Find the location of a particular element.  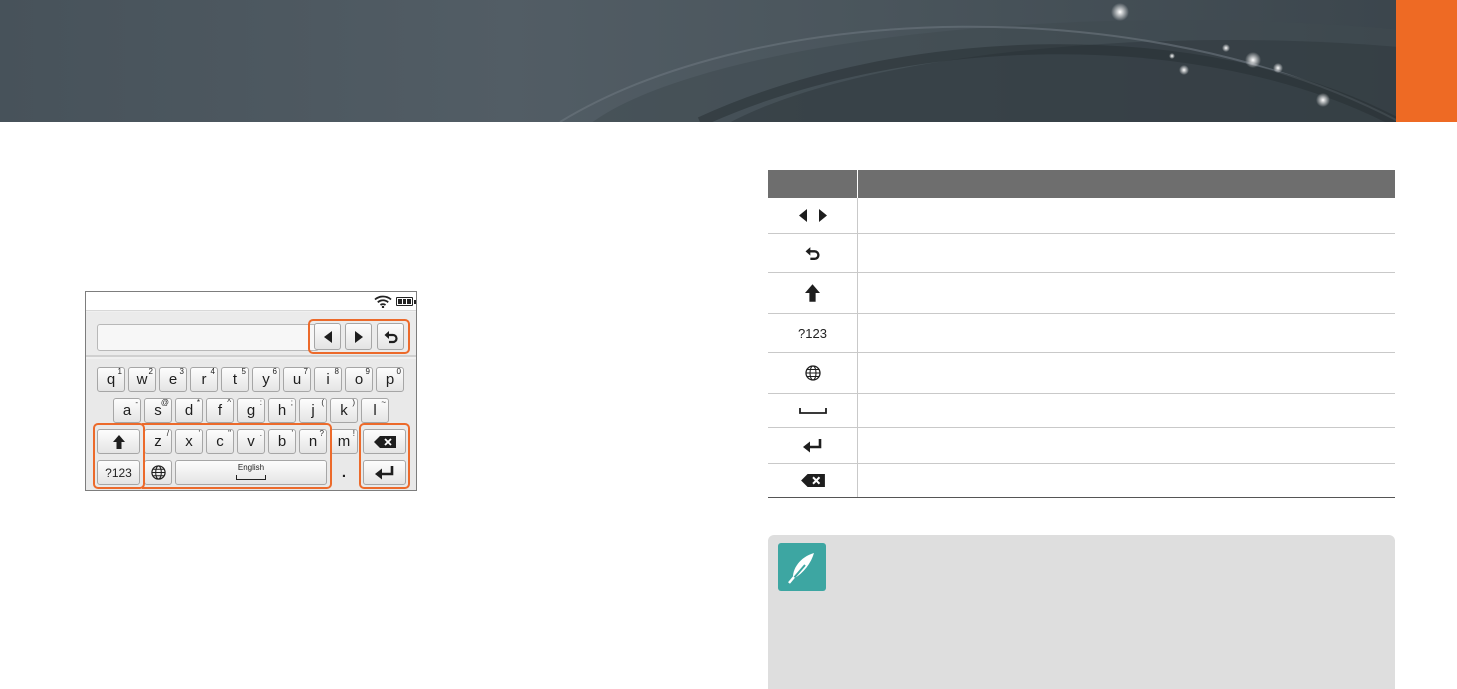

key-r: r4 is located at coordinates (204, 379).